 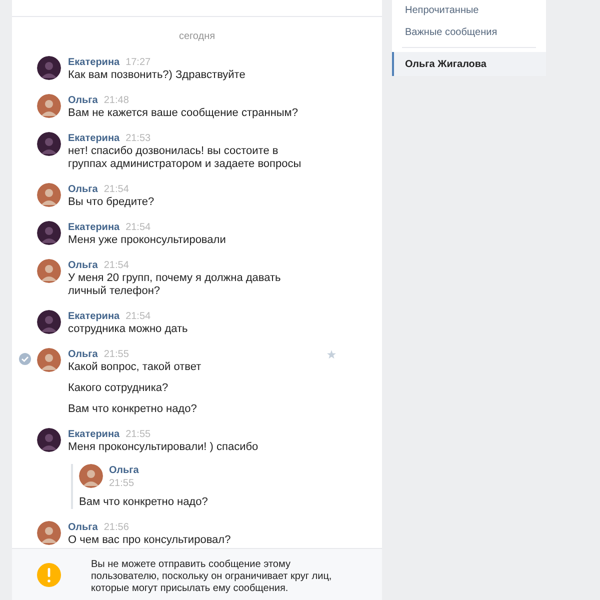 I want to click on message-text: О чем вас про консультировал?, so click(x=150, y=540).